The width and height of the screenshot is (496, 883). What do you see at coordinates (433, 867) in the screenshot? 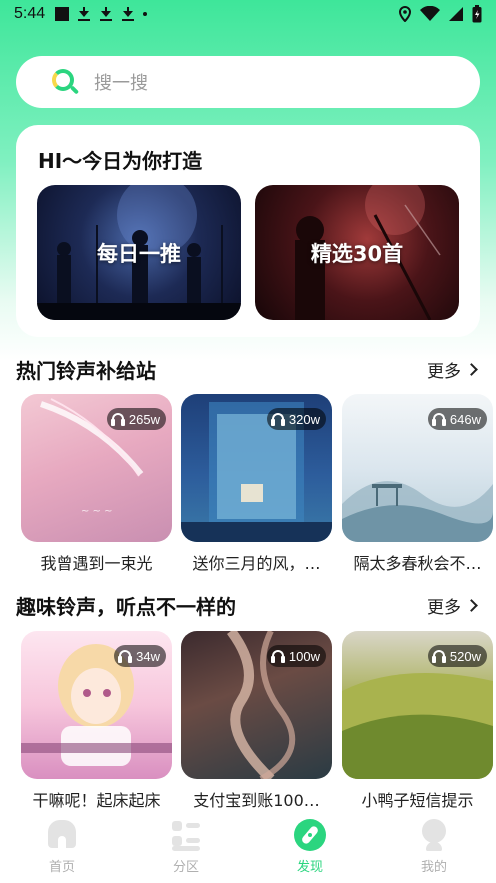
I see `tab-label: 我的` at bounding box center [433, 867].